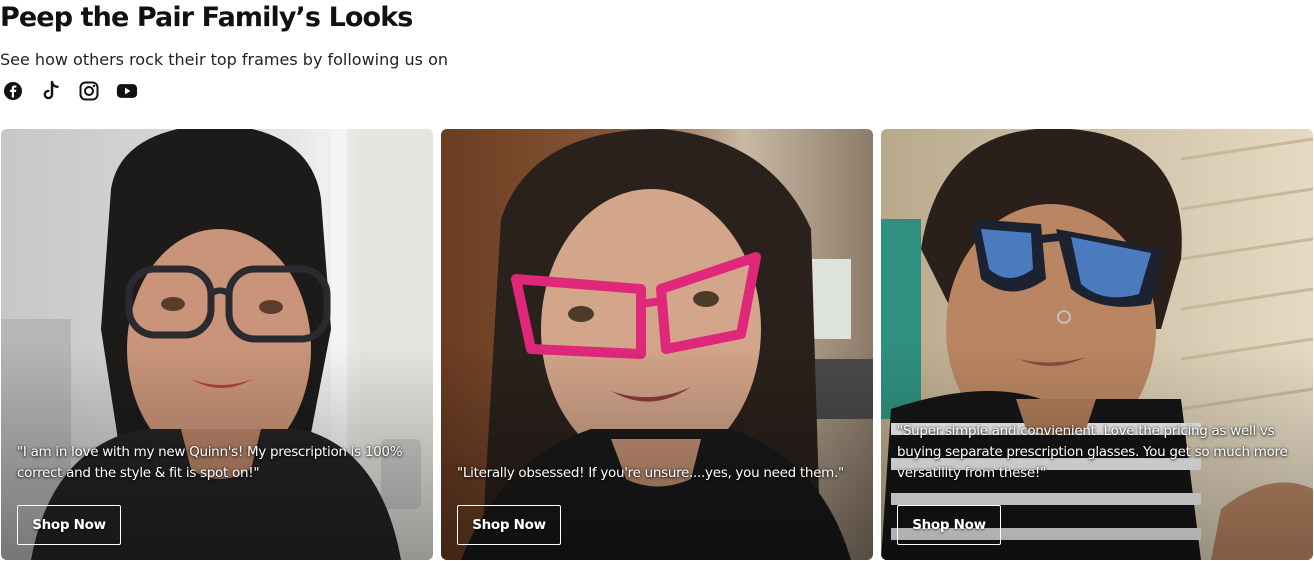  I want to click on tiktok-icon, so click(51, 91).